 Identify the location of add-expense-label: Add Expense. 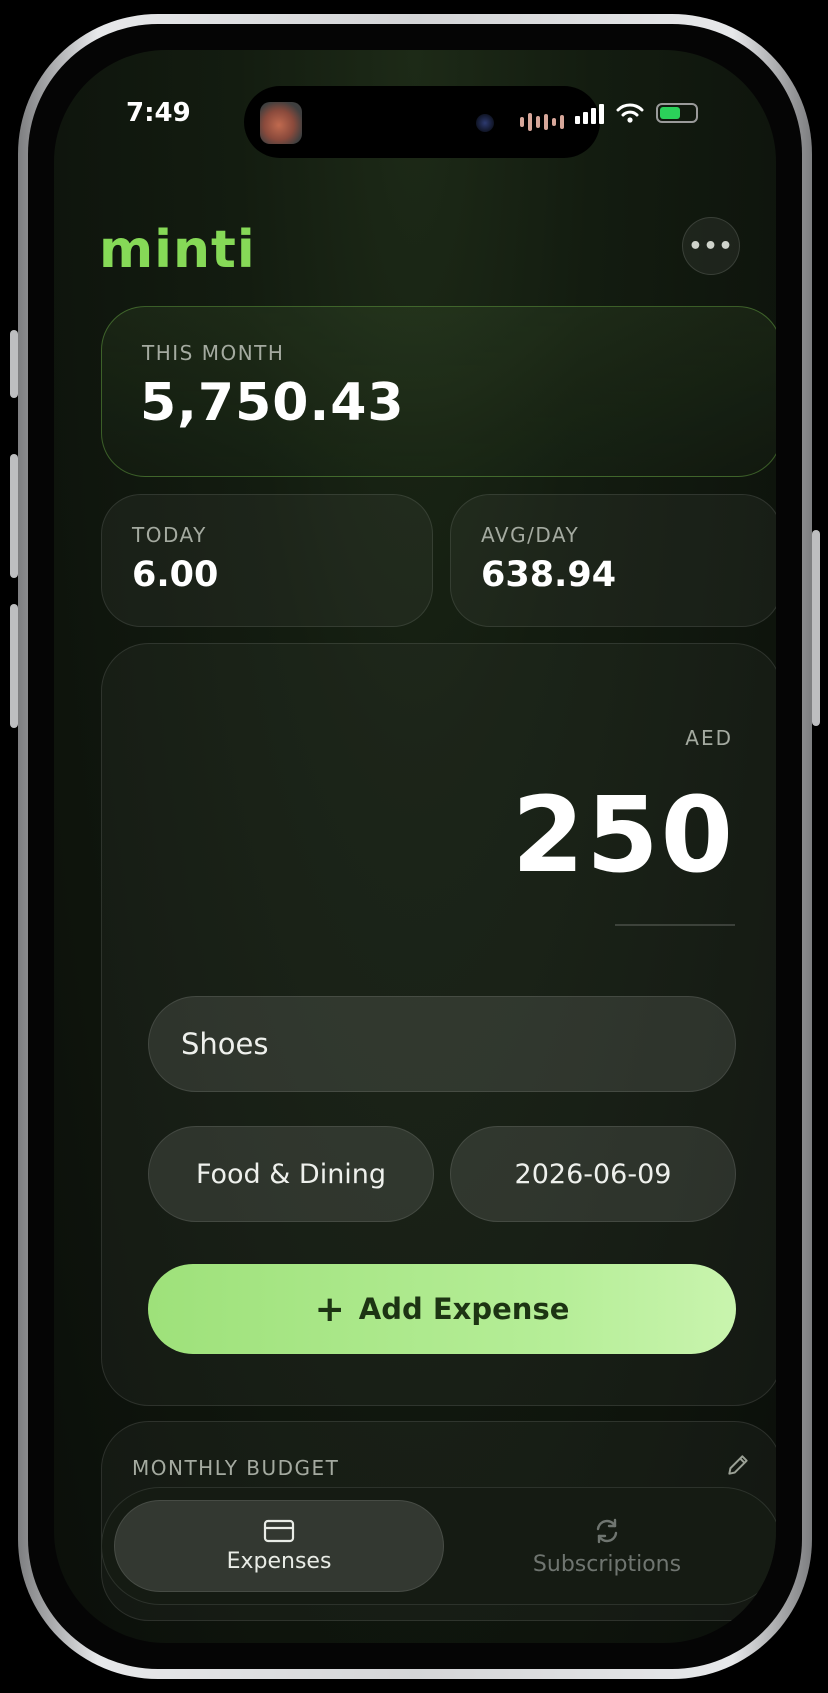
(464, 1309).